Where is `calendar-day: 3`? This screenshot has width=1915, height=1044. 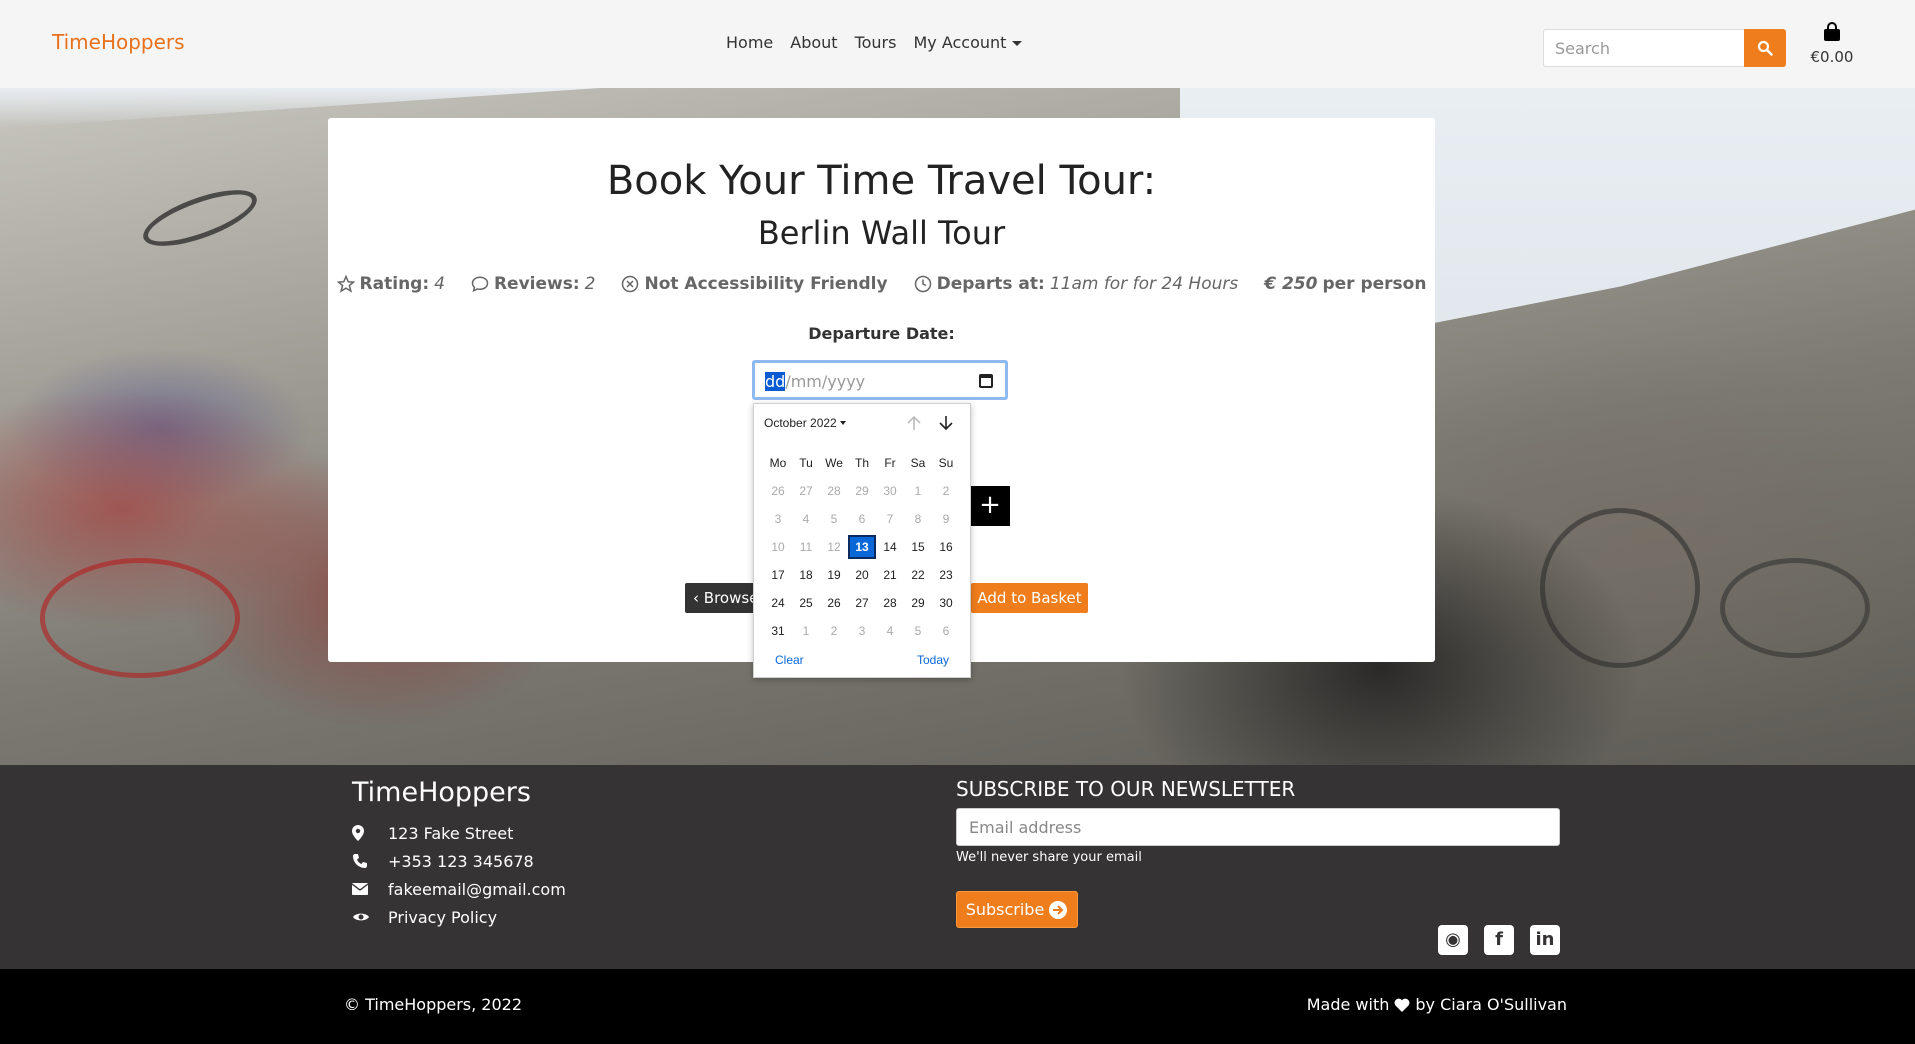 calendar-day: 3 is located at coordinates (862, 631).